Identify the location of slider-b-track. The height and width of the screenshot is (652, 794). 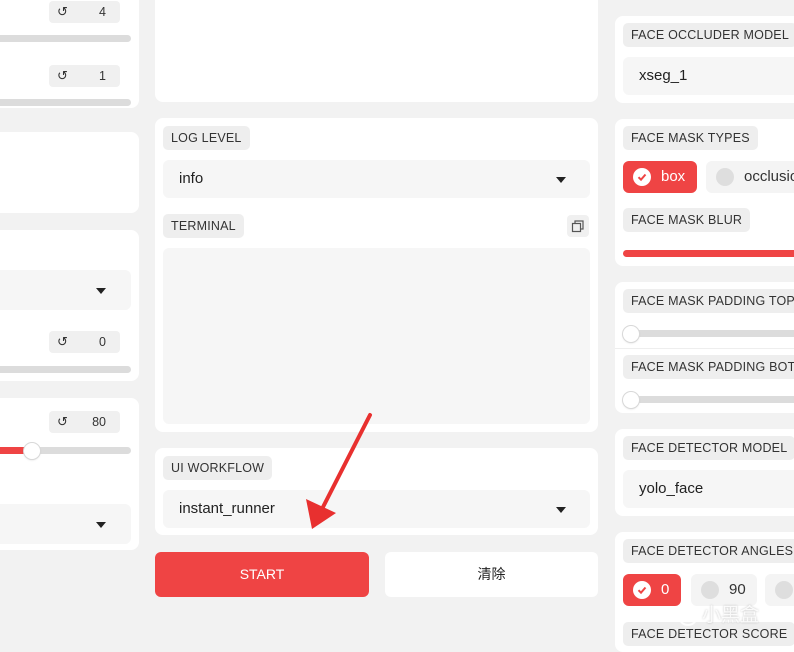
(65, 102).